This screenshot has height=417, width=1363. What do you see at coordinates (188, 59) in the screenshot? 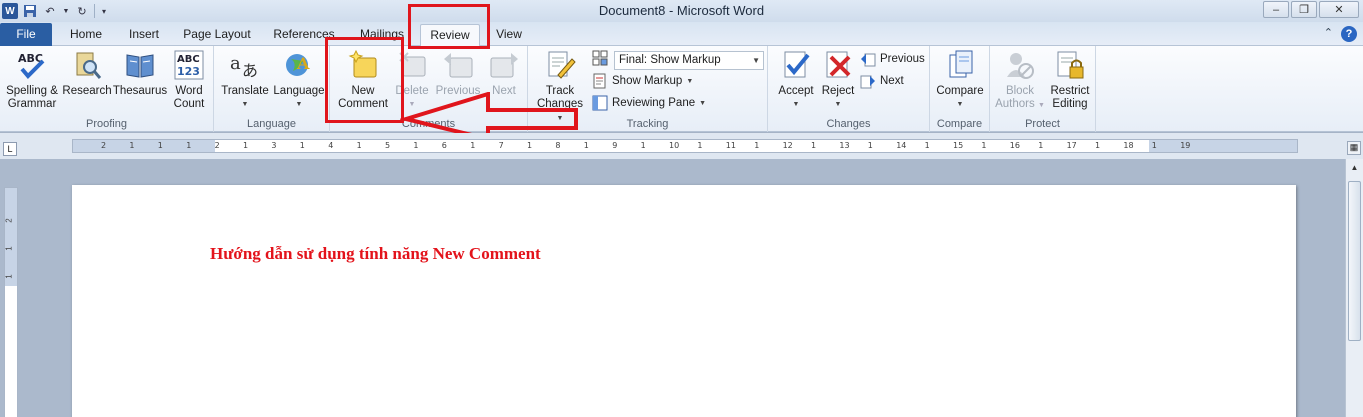
I see `svg-text: ABC` at bounding box center [188, 59].